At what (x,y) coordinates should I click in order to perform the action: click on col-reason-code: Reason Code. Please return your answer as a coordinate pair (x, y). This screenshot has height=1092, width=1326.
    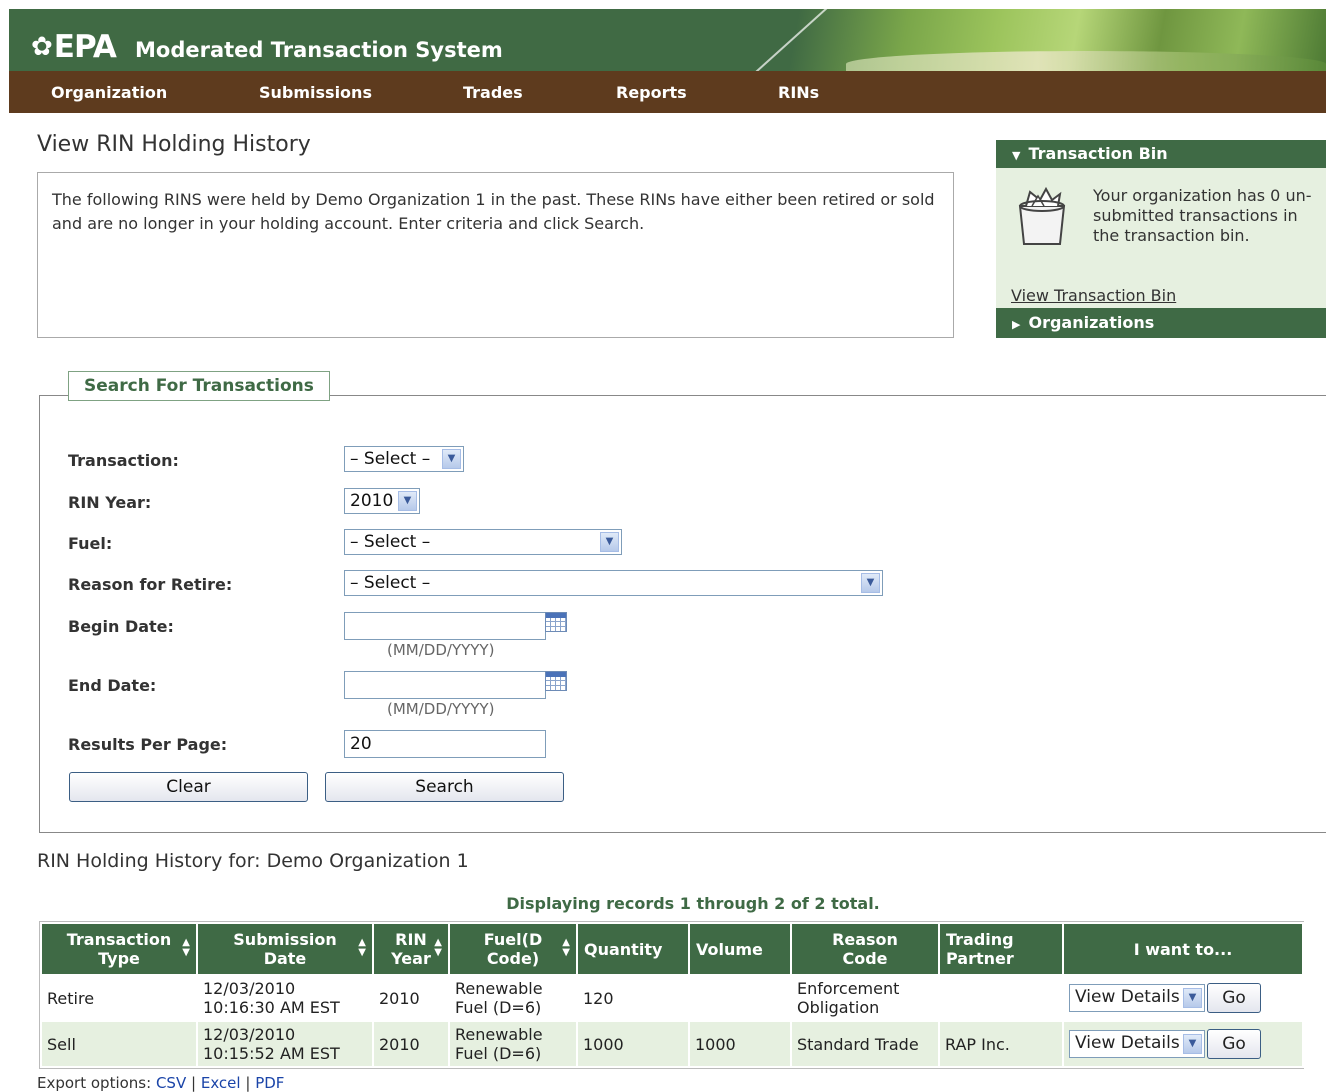
    Looking at the image, I should click on (865, 949).